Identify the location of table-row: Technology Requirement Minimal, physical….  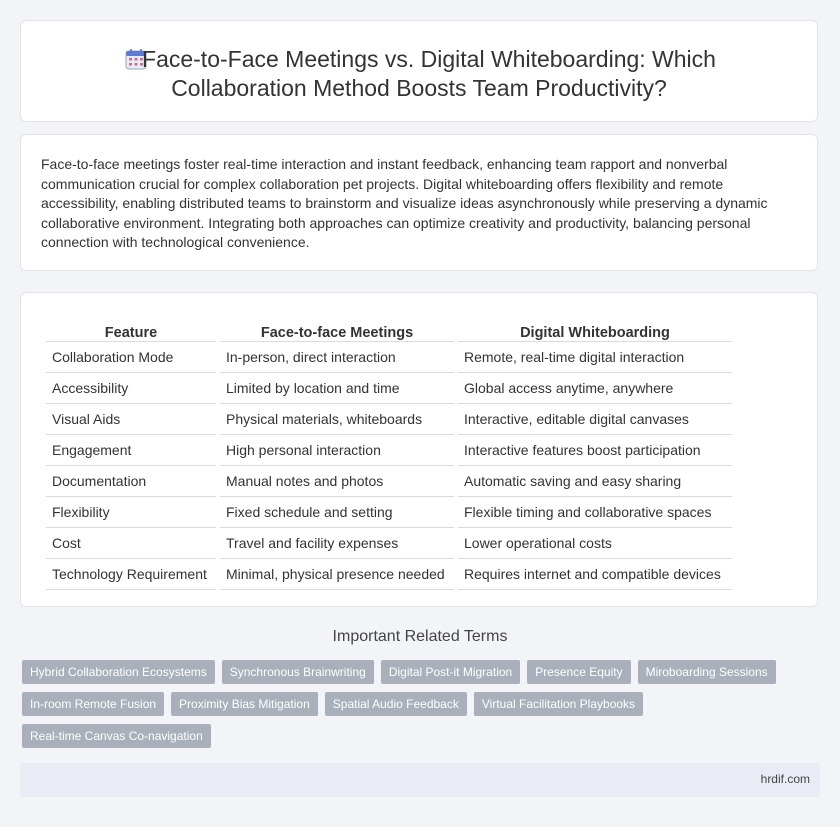
(389, 574).